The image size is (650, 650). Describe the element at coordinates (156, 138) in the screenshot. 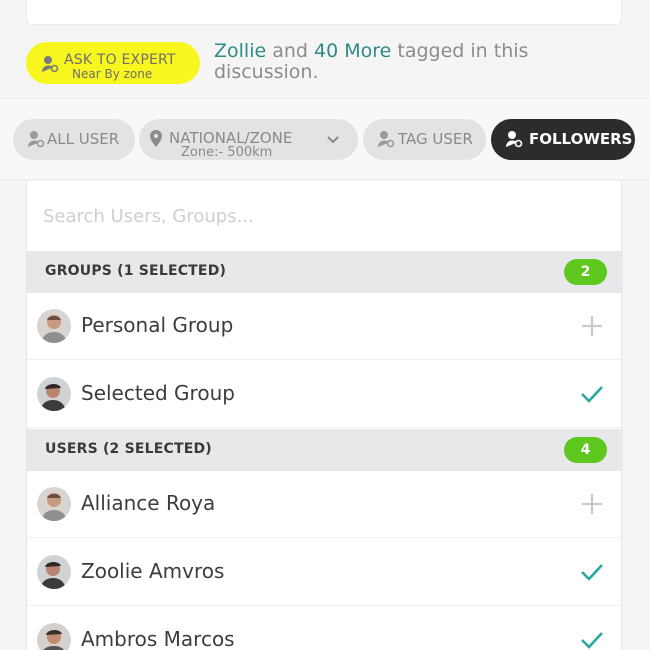

I see `location-pin-icon` at that location.